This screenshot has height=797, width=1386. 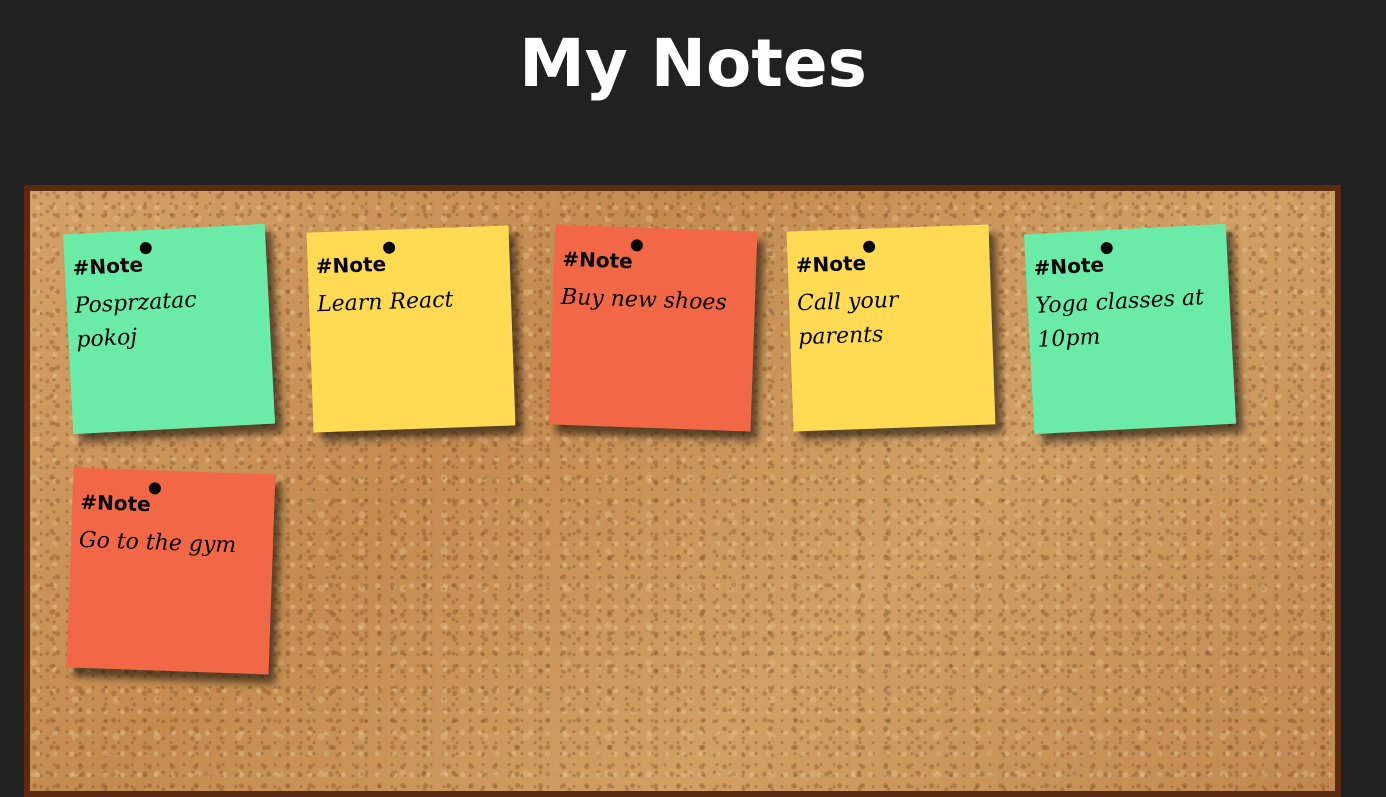 I want to click on note-text: Call your parents, so click(x=847, y=319).